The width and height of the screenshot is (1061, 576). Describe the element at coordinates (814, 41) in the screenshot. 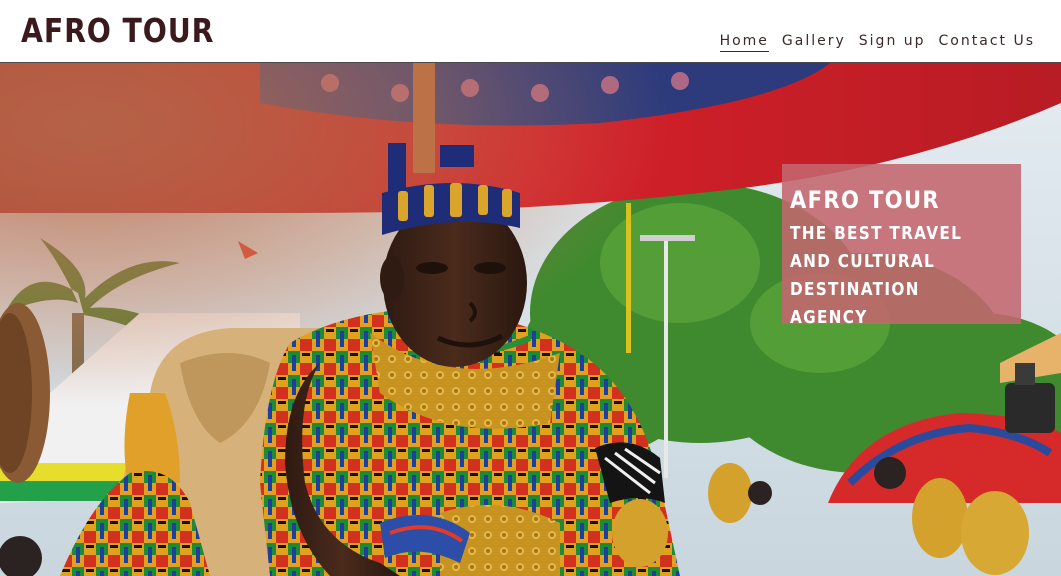

I see `nav-link-gallery: Gallery` at that location.